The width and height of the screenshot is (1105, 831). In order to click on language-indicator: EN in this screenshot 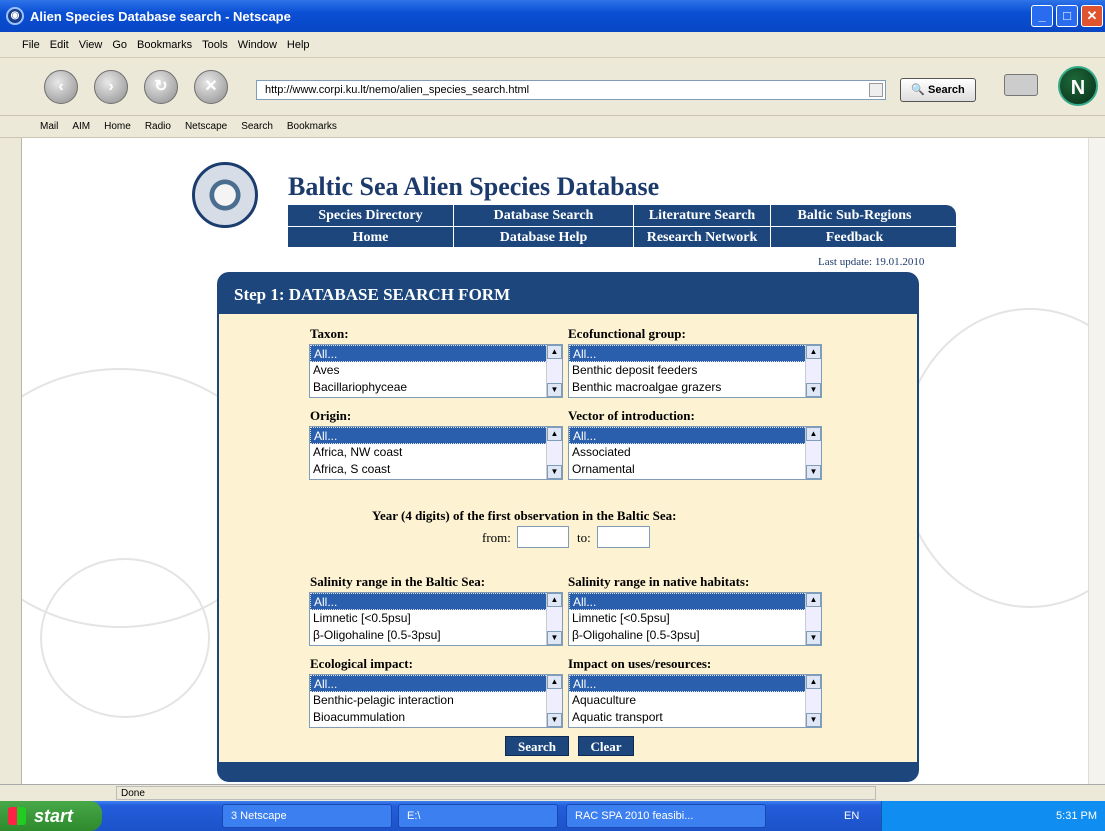, I will do `click(851, 816)`.